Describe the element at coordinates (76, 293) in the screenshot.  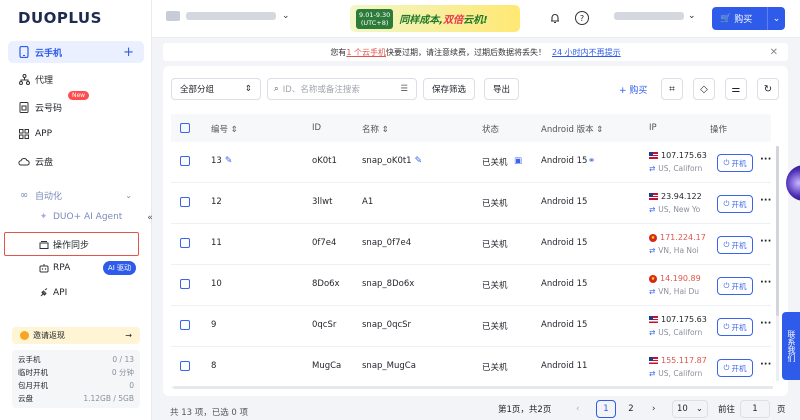
I see `sidebar-item-api: API` at that location.